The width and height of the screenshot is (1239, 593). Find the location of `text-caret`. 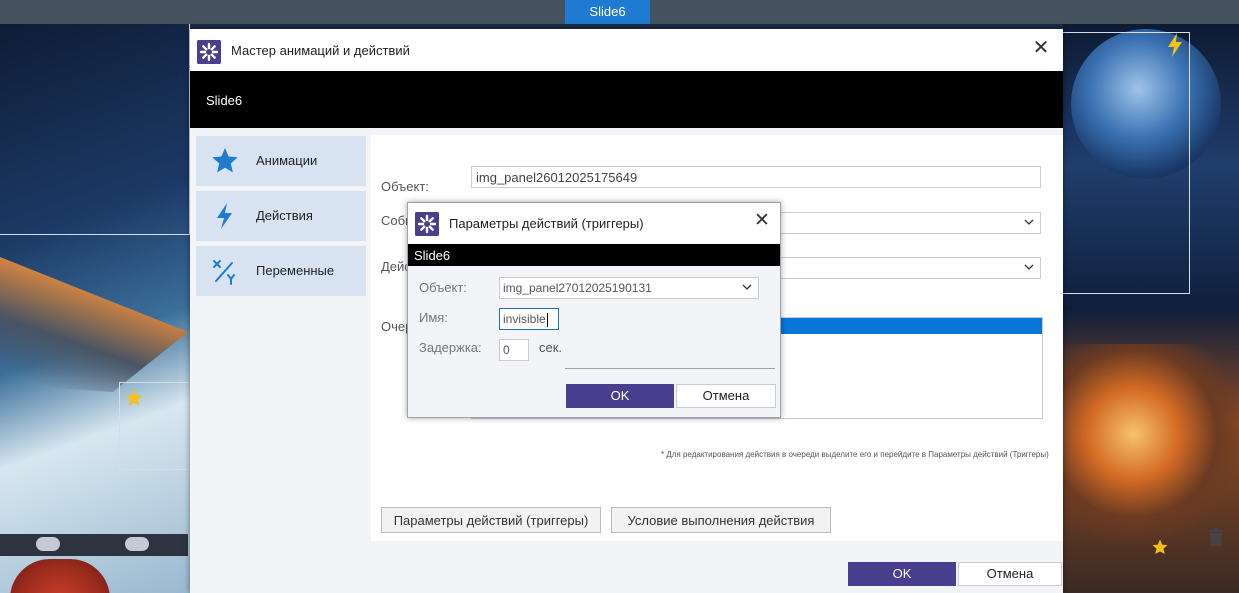

text-caret is located at coordinates (547, 319).